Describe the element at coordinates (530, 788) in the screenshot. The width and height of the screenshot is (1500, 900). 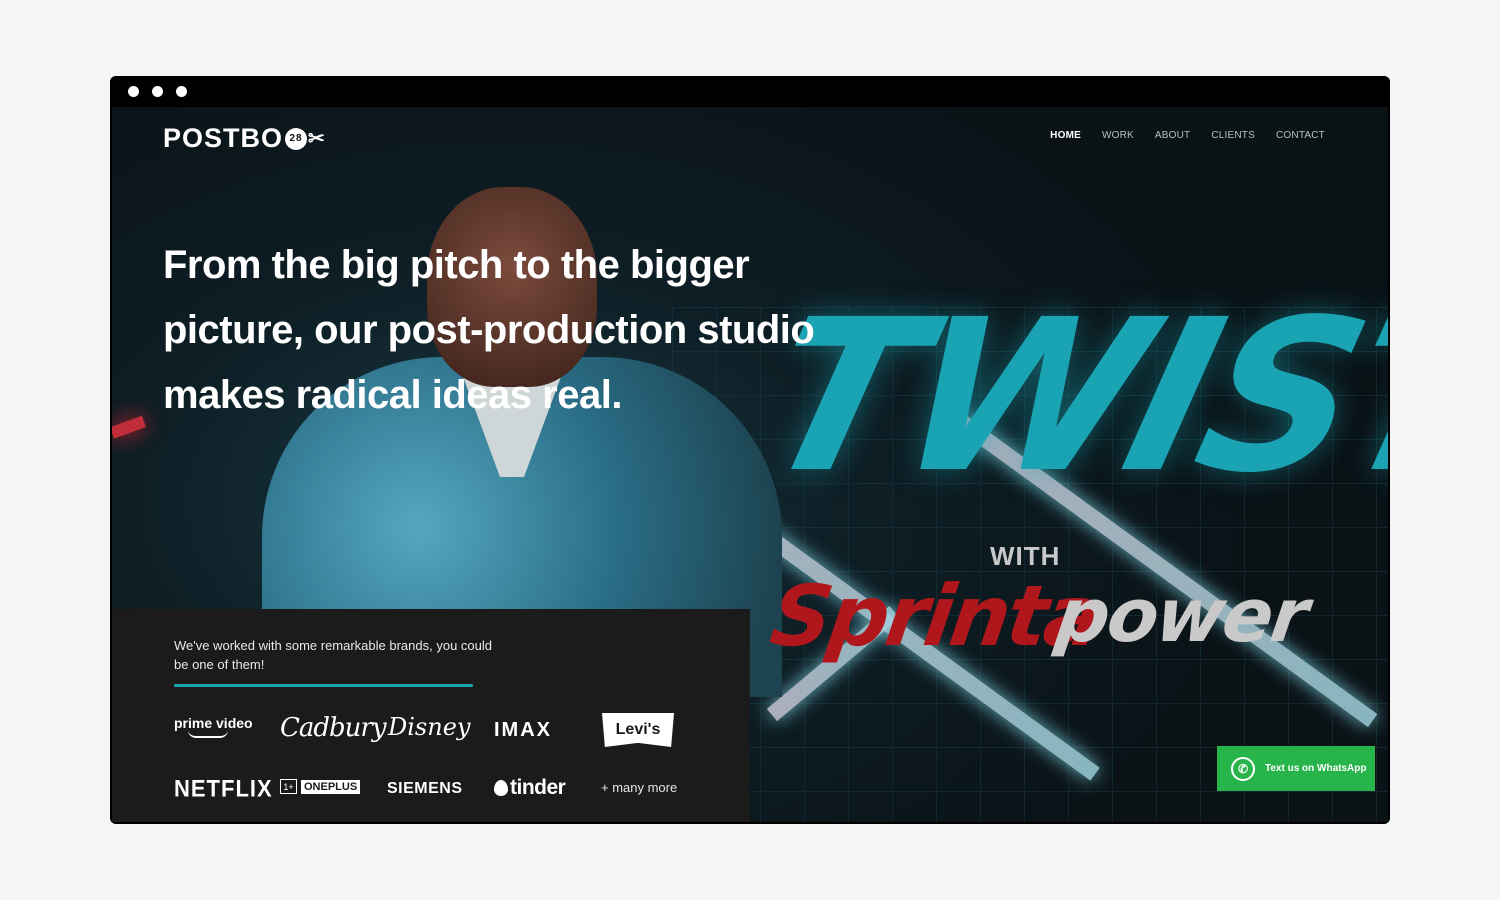
I see `tinder-logo: tinder` at that location.